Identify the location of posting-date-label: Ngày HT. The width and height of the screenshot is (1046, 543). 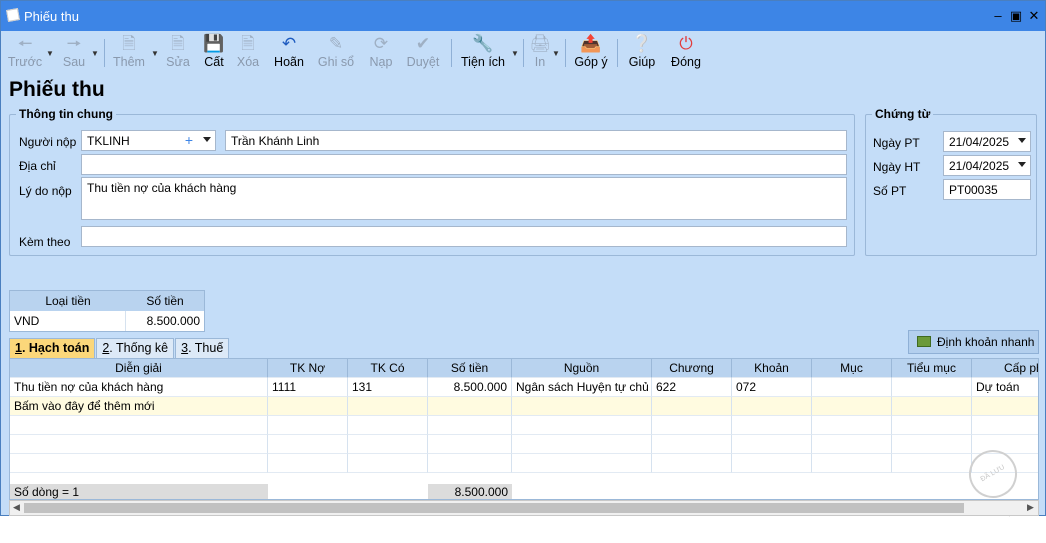
(897, 167).